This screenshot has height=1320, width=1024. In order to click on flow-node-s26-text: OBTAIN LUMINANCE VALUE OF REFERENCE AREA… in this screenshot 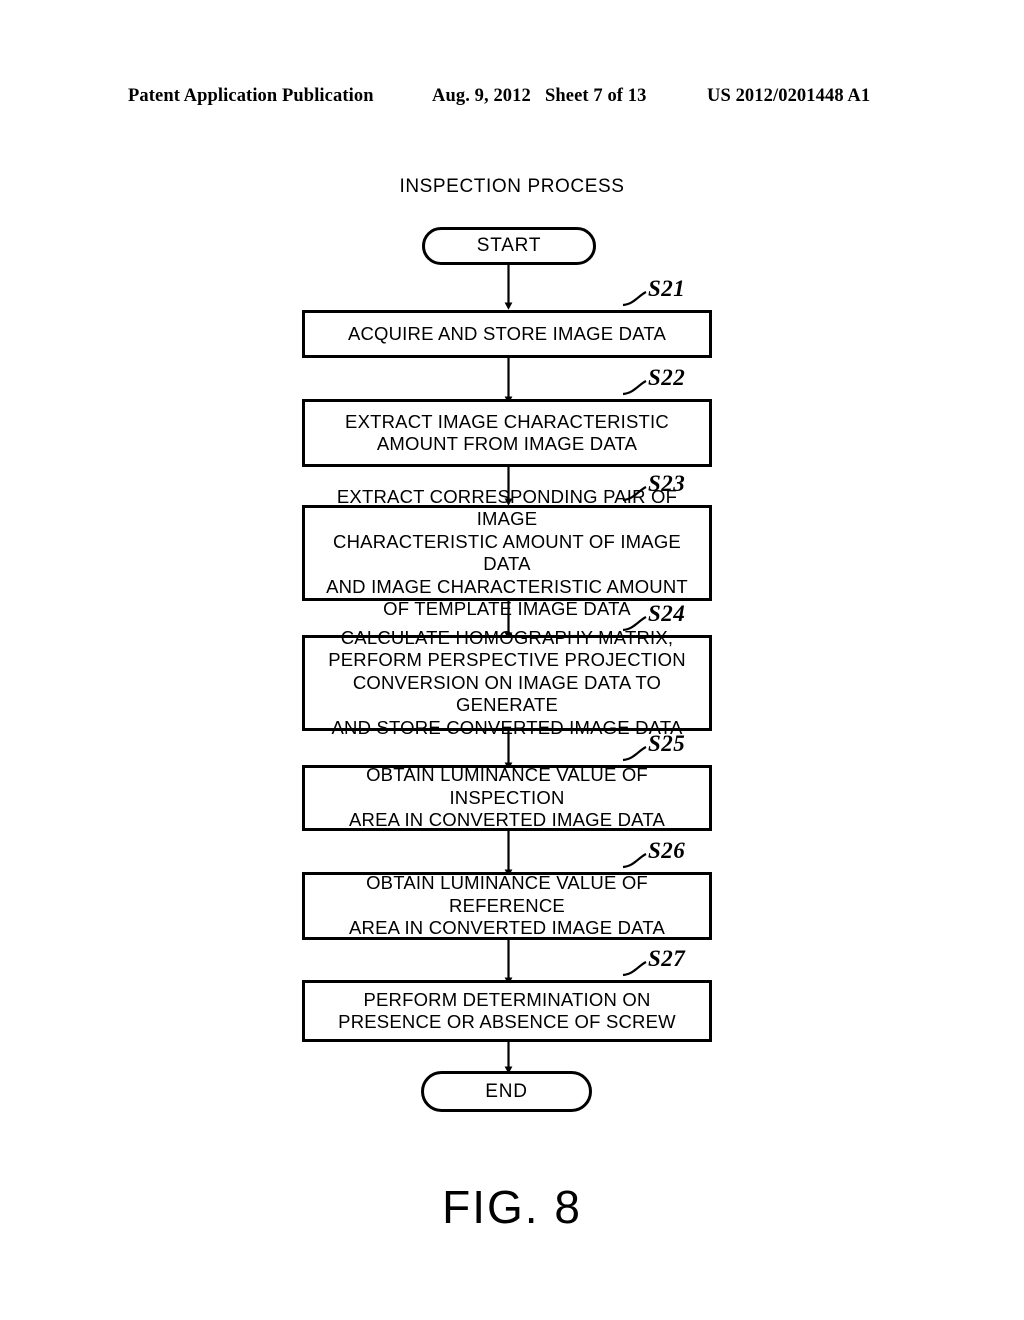, I will do `click(507, 905)`.